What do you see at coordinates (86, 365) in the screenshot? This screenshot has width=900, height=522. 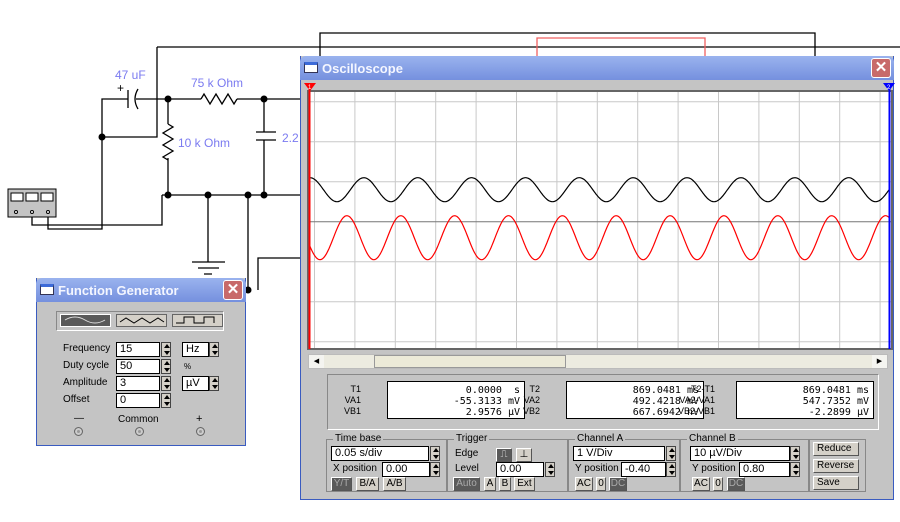 I see `duty-cycle-label: Duty cycle` at bounding box center [86, 365].